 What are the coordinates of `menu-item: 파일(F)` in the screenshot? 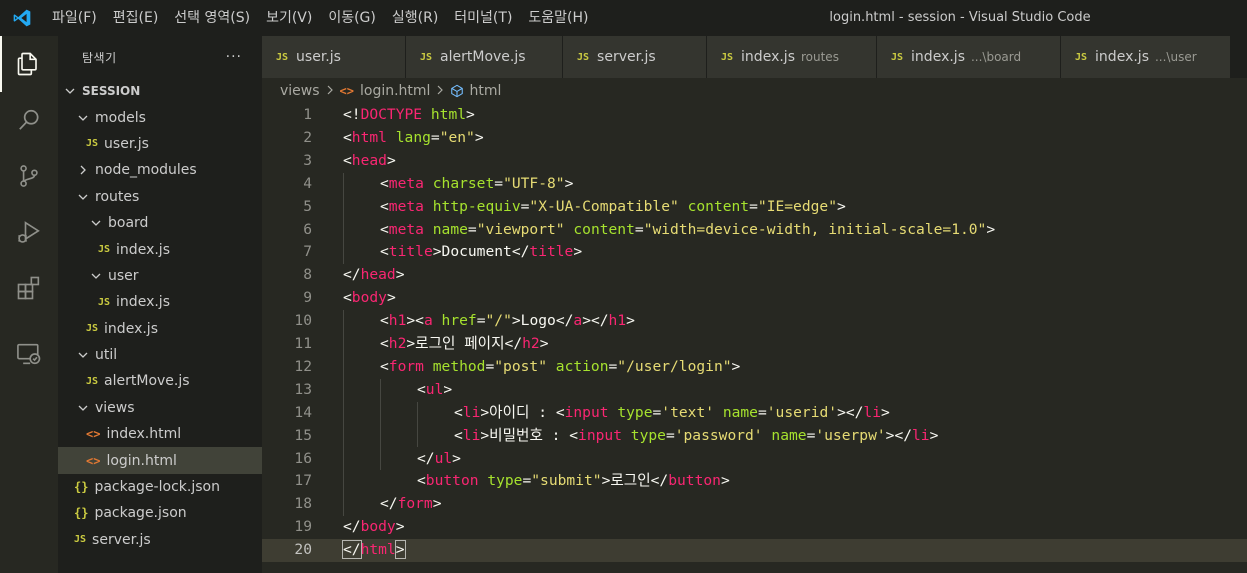 It's located at (74, 18).